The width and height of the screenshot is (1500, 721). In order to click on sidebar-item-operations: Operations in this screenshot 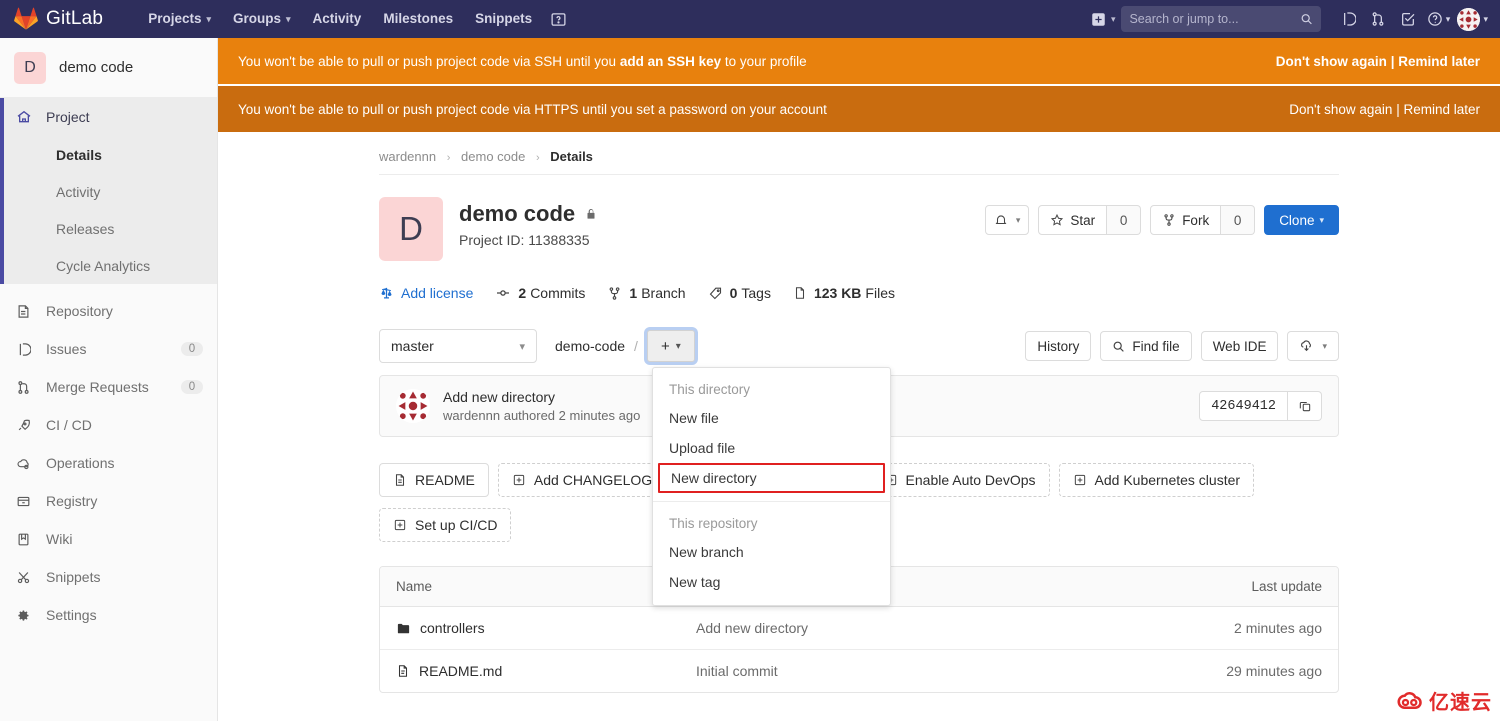, I will do `click(108, 463)`.